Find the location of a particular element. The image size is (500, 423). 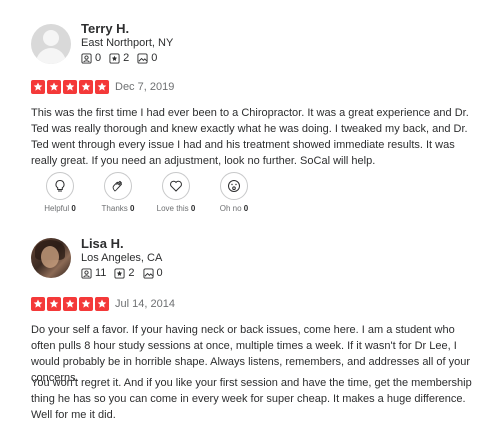

friends-stat: 11 is located at coordinates (93, 273).